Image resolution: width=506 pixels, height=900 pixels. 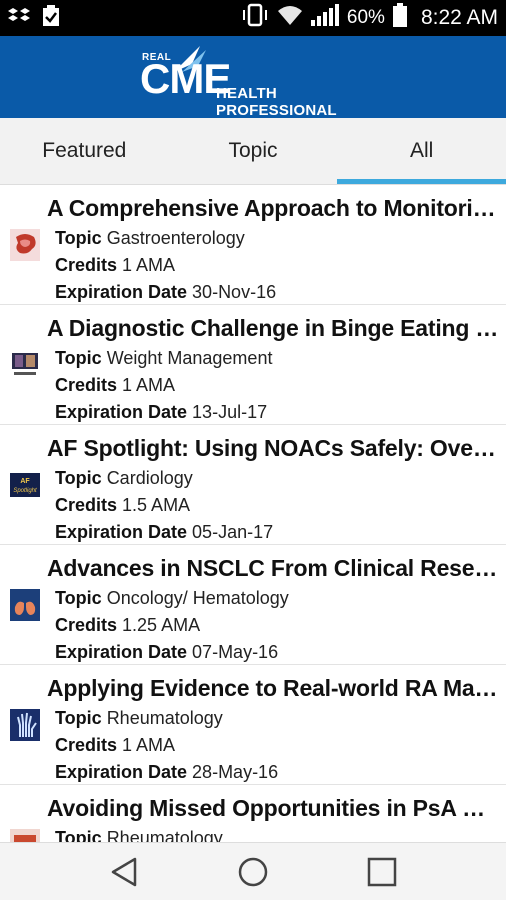 I want to click on back-triangle-icon, so click(x=124, y=871).